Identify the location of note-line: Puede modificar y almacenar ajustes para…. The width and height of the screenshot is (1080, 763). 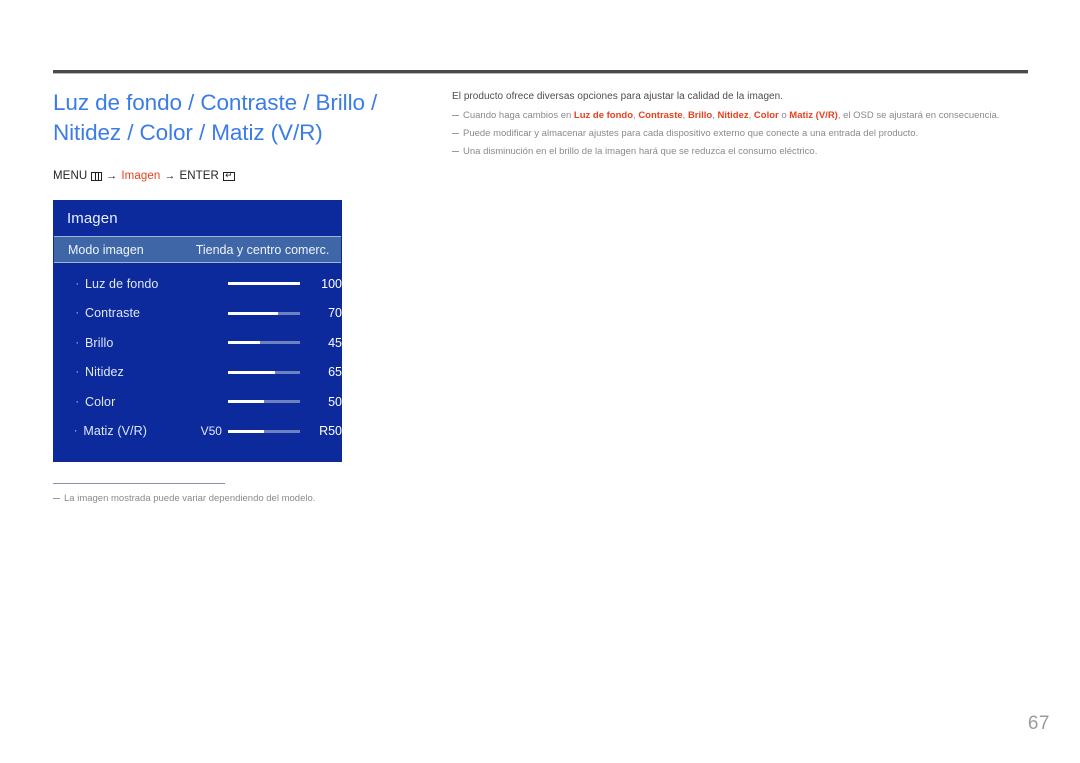
(742, 133).